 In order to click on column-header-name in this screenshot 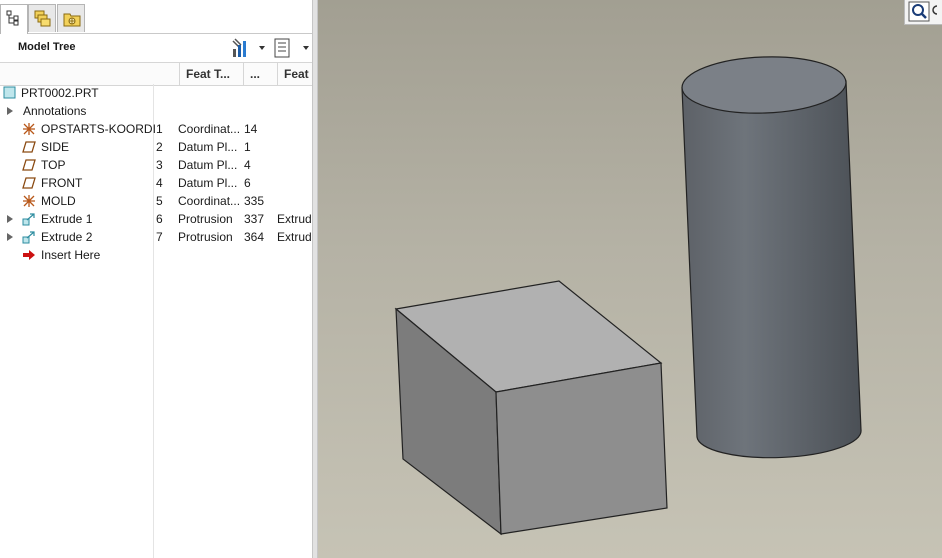, I will do `click(76, 74)`.